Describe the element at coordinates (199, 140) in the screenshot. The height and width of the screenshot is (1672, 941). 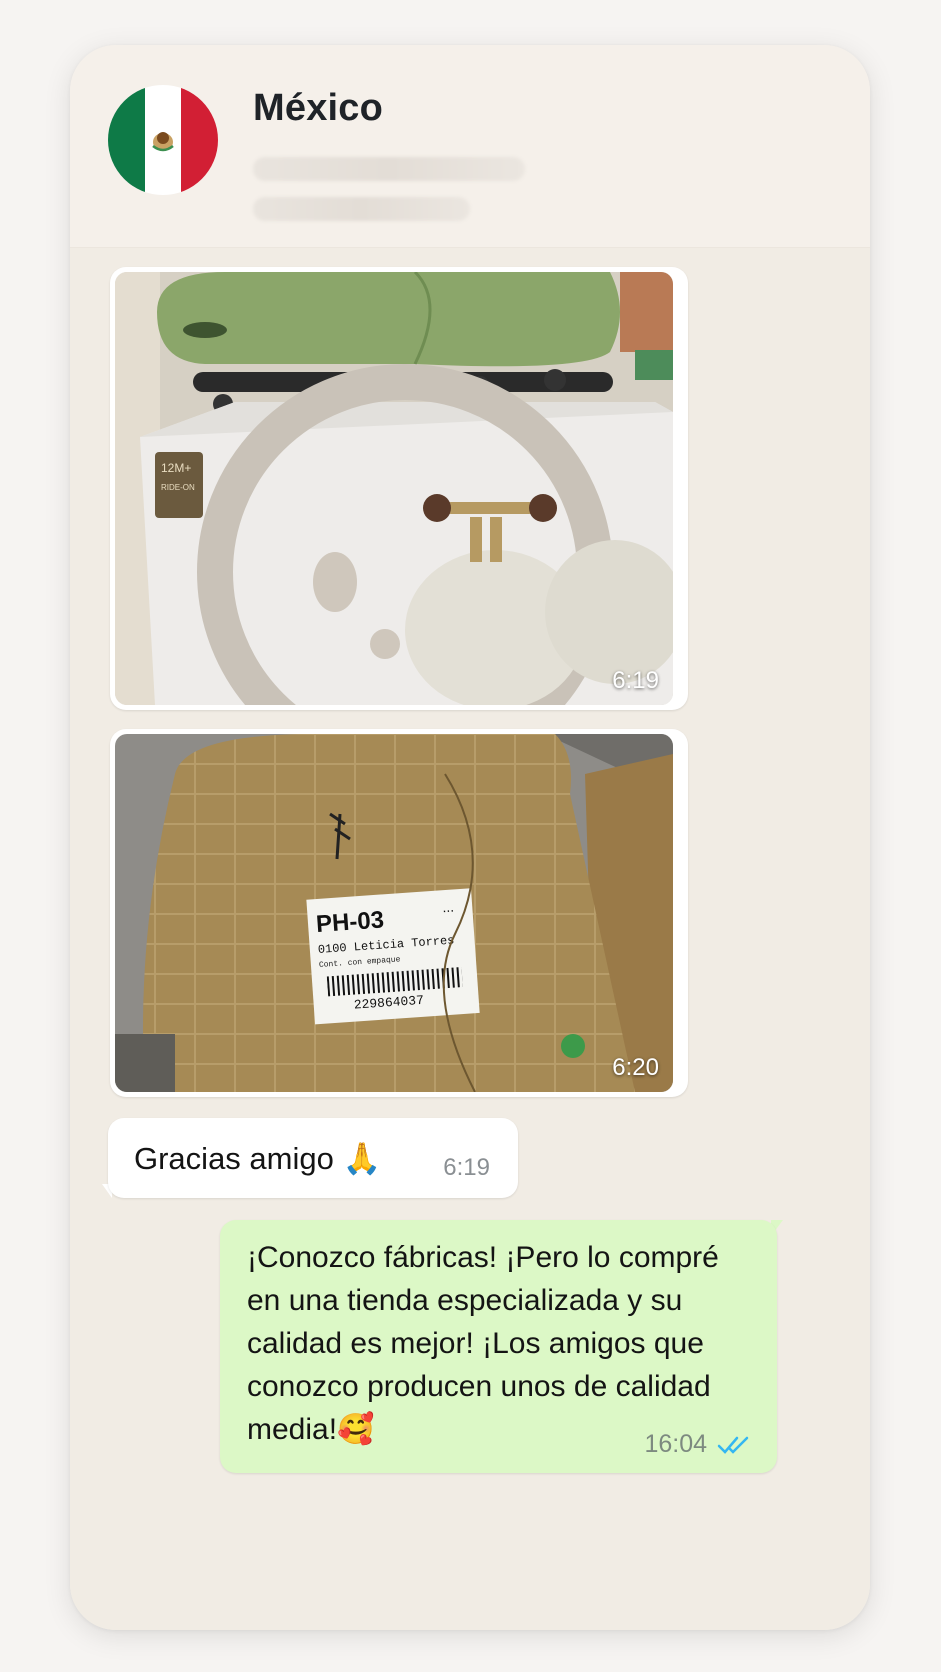
I see `flag-red-band` at that location.